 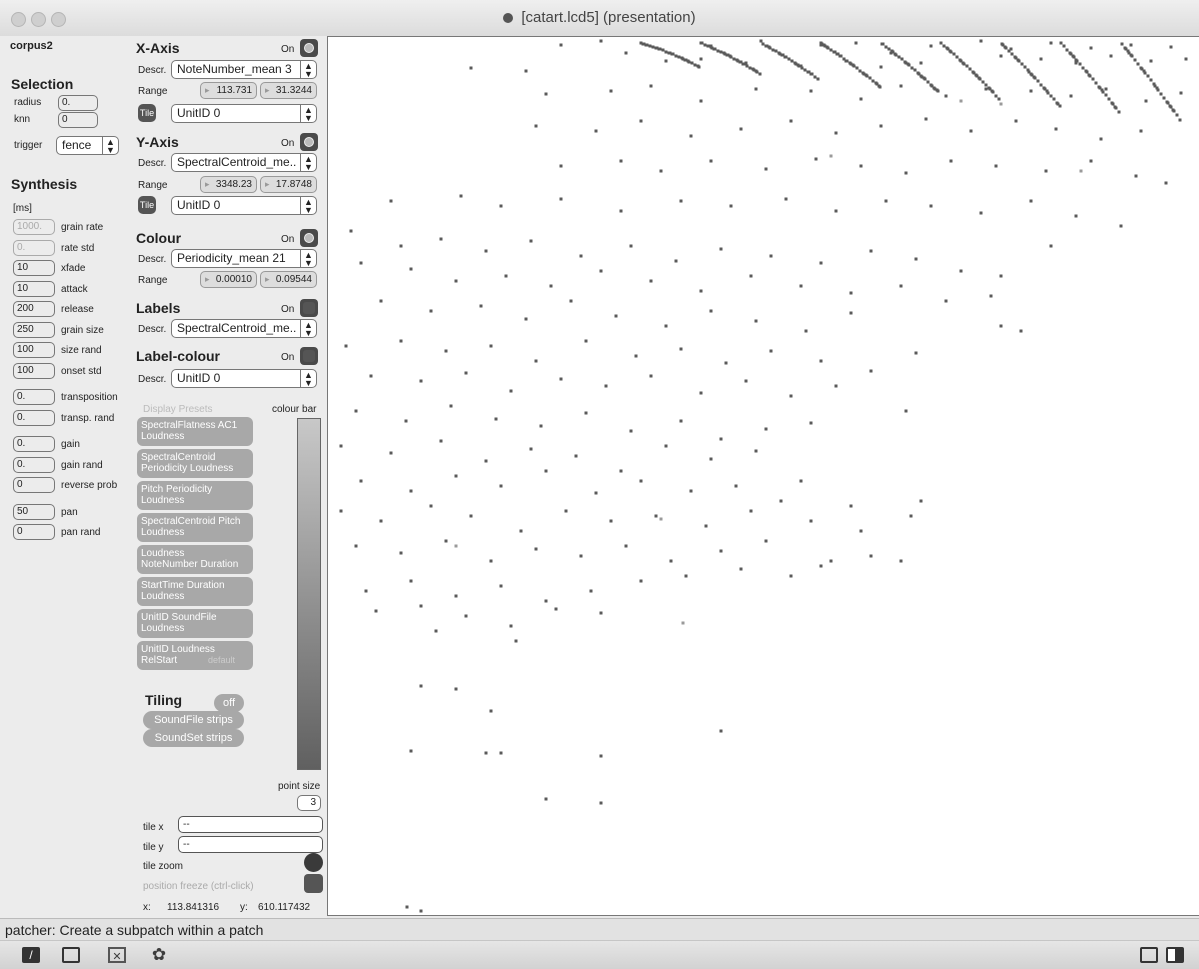 What do you see at coordinates (309, 803) in the screenshot?
I see `point-size-number: 3` at bounding box center [309, 803].